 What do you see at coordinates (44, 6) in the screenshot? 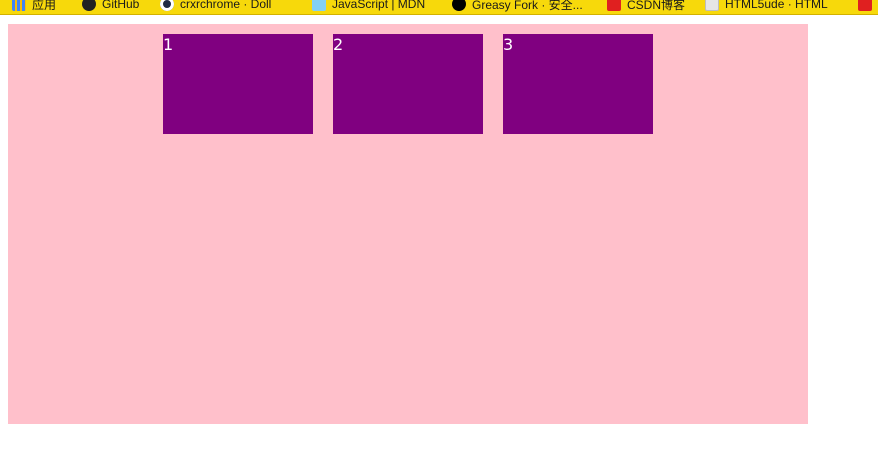
I see `bookmark-label: 应用` at bounding box center [44, 6].